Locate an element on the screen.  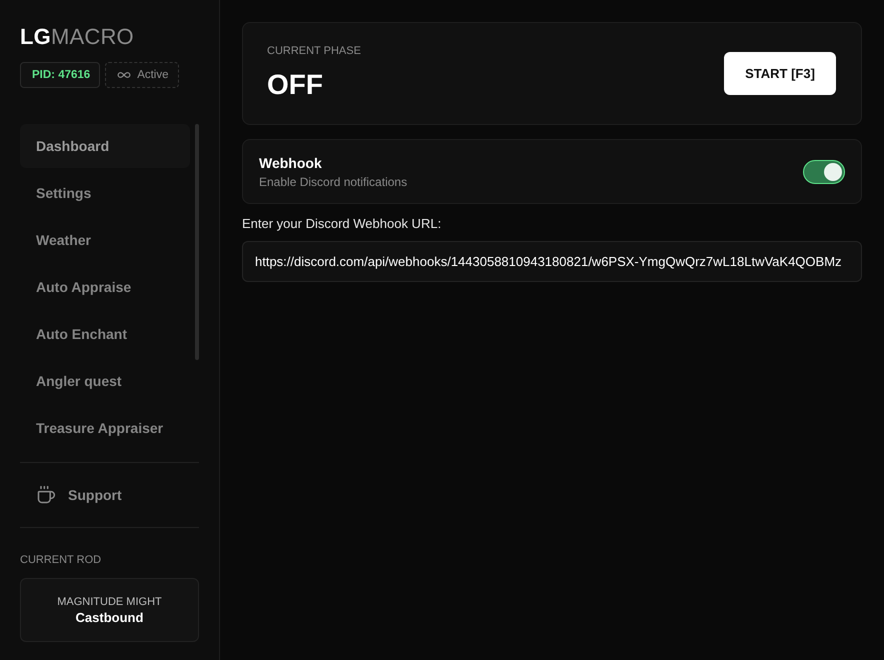
nav-item: Treasure Appraiser is located at coordinates (105, 428).